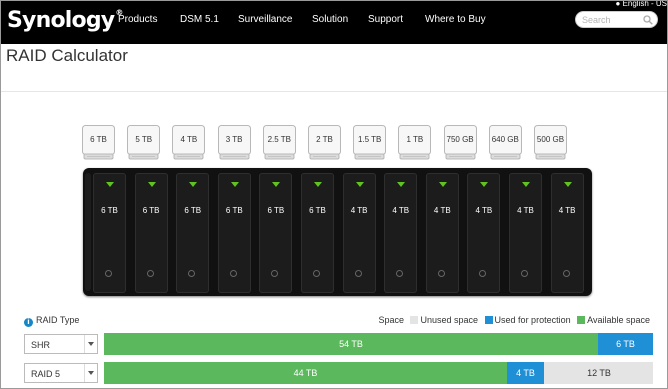 Image resolution: width=668 pixels, height=389 pixels. I want to click on disk-capacity-label: 2 TB, so click(324, 139).